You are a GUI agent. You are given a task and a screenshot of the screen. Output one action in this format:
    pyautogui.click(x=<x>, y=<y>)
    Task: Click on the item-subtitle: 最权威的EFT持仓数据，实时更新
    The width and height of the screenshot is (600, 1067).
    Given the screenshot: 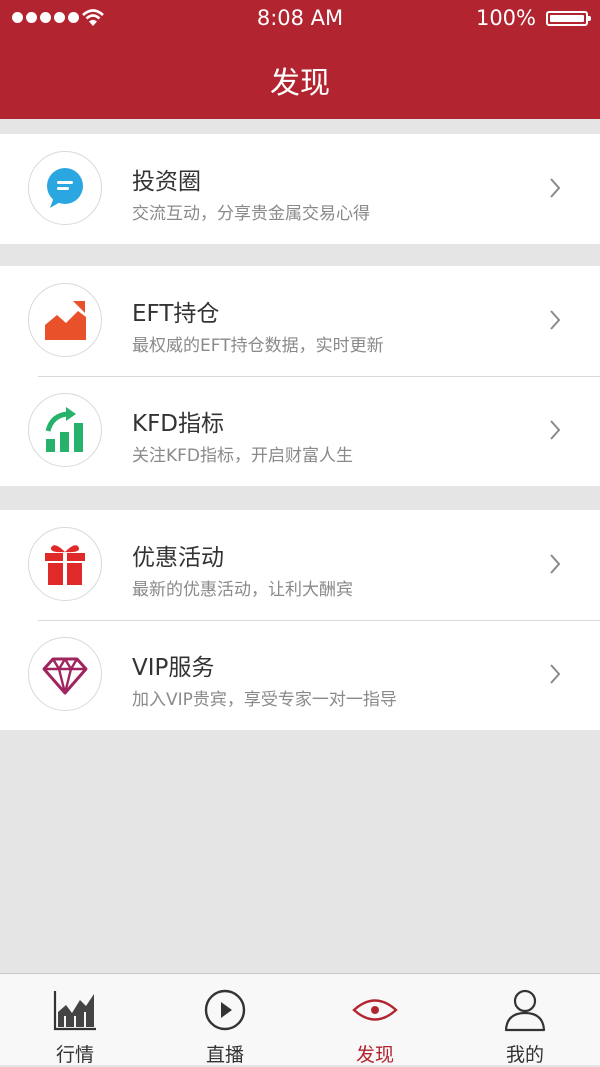 What is the action you would take?
    pyautogui.click(x=258, y=346)
    